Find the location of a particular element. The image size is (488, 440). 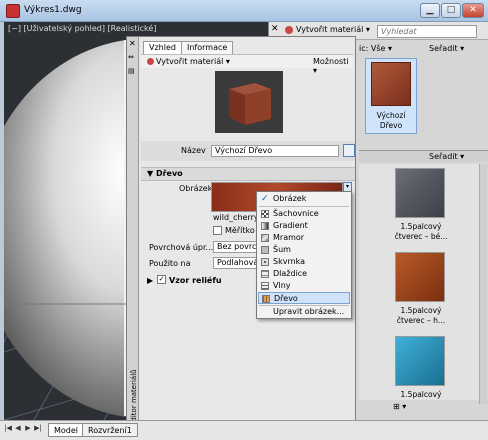

selected-material-tile: Výchozí Dřevo is located at coordinates (391, 96).